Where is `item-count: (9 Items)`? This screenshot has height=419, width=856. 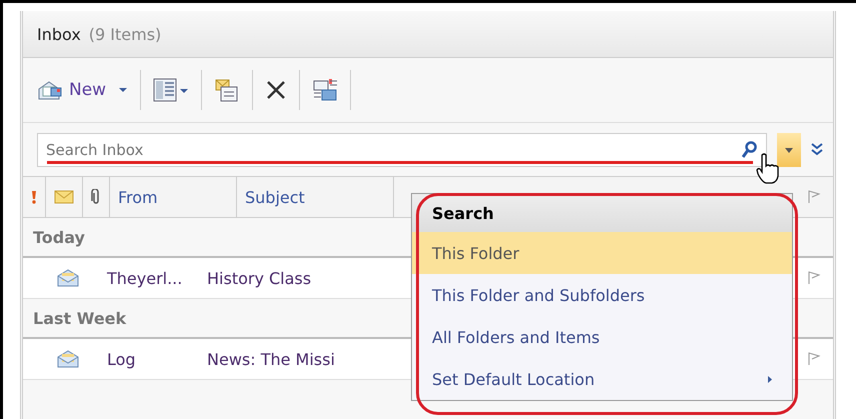
item-count: (9 Items) is located at coordinates (125, 34).